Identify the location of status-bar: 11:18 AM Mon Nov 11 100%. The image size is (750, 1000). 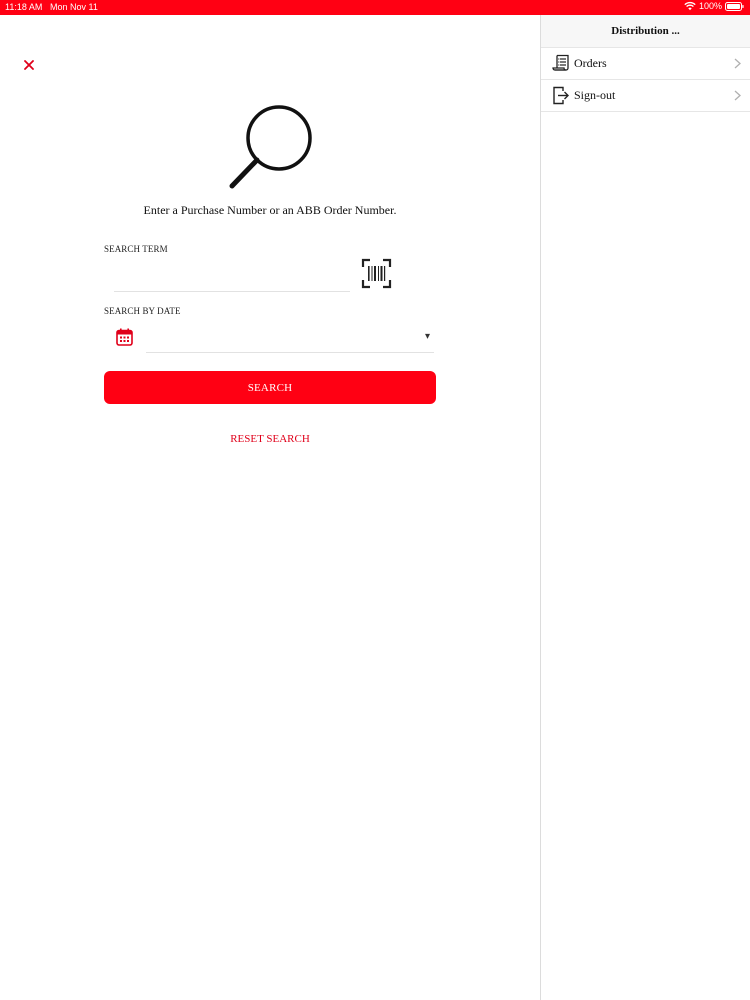
(375, 7).